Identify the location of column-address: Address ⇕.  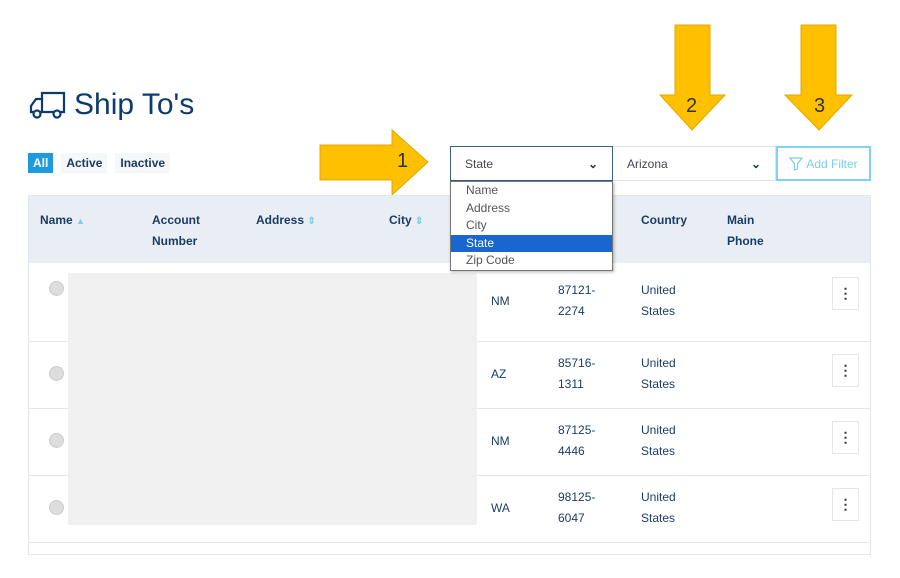
(286, 221).